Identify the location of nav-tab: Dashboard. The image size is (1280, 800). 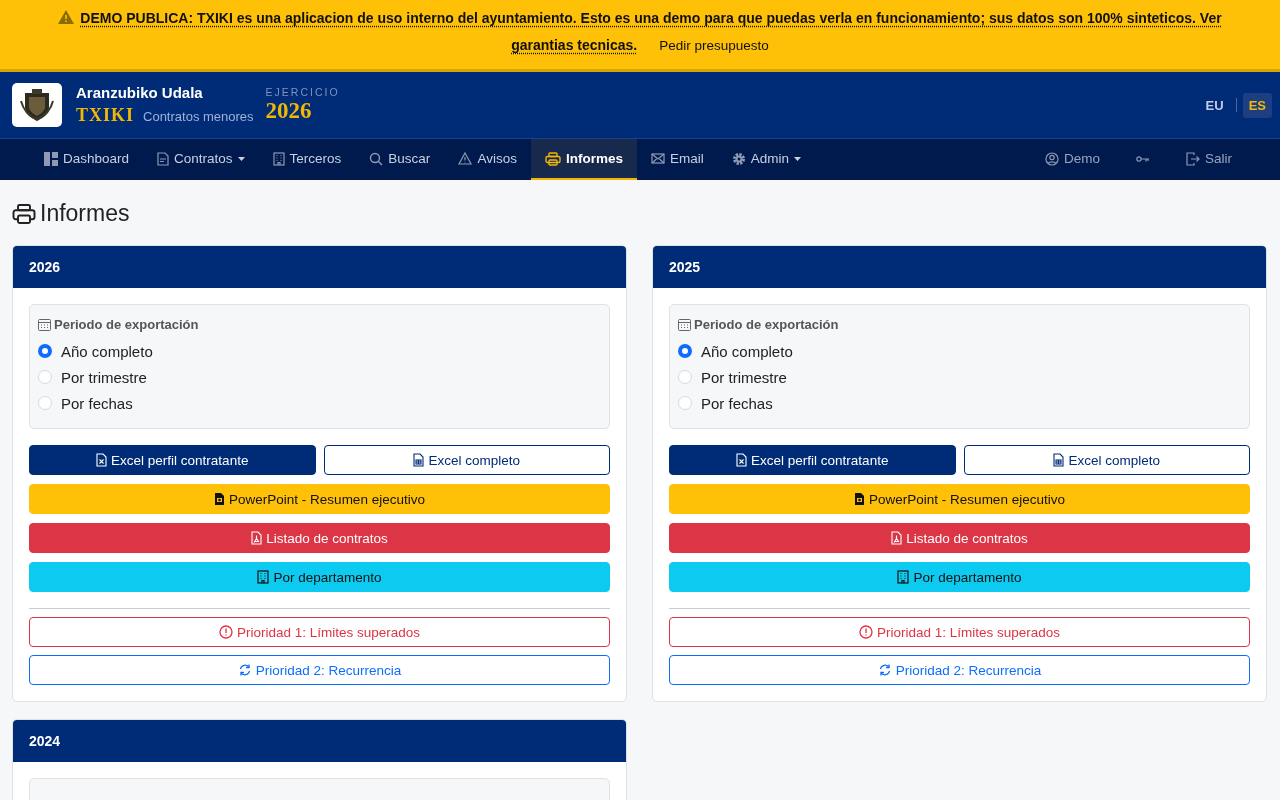
(87, 159).